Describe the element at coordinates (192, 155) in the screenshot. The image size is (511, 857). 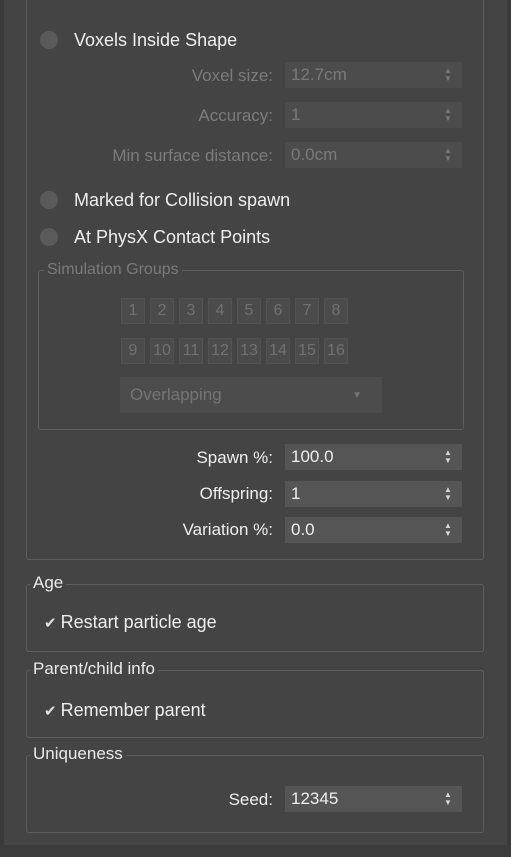
I see `min-surface-distance-label: Min surface distance:` at that location.